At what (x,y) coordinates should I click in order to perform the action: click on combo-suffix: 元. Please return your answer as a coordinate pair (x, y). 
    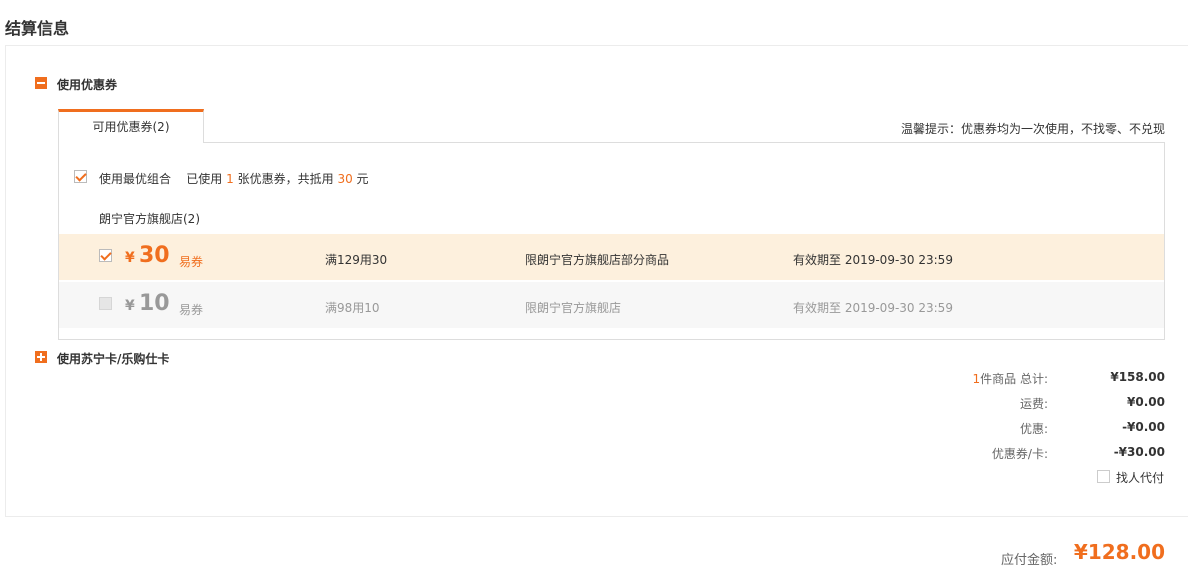
    Looking at the image, I should click on (362, 179).